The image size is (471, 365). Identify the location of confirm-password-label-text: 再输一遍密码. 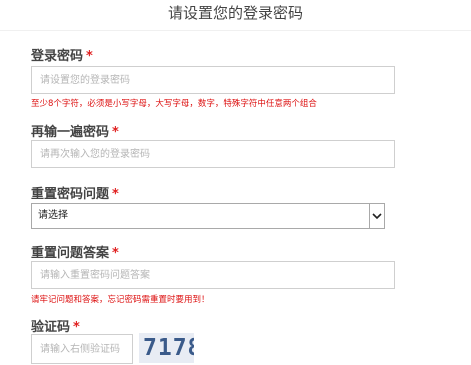
(70, 132).